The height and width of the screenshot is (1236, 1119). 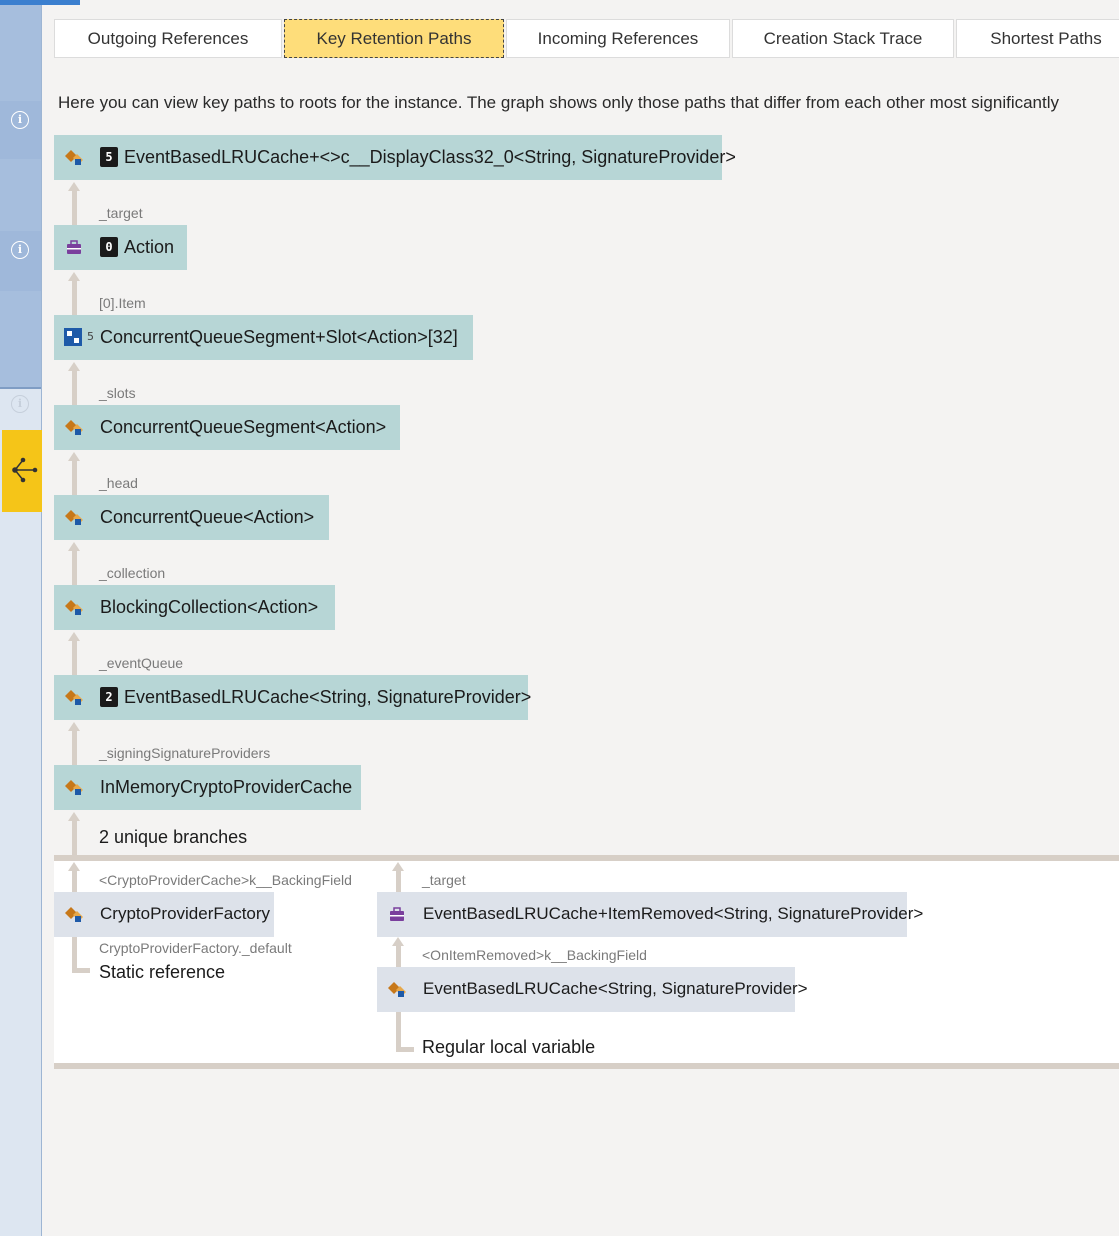 I want to click on edge-label: _collection, so click(x=132, y=573).